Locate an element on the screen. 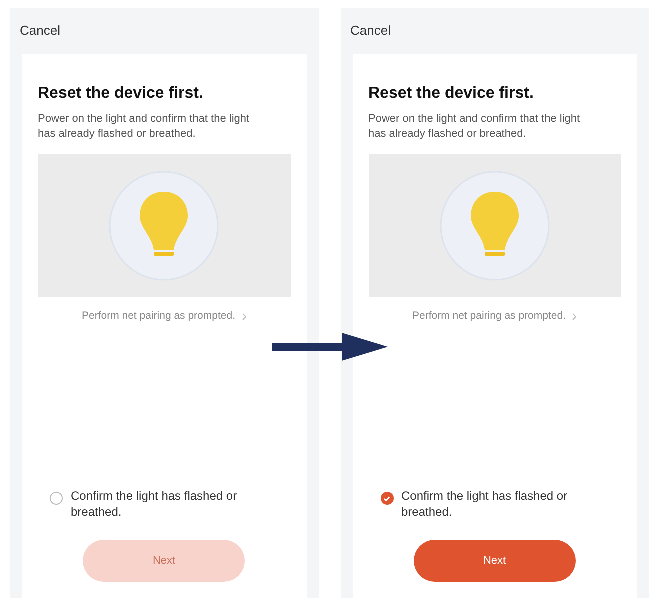 The width and height of the screenshot is (659, 599). right-arrow-icon is located at coordinates (330, 347).